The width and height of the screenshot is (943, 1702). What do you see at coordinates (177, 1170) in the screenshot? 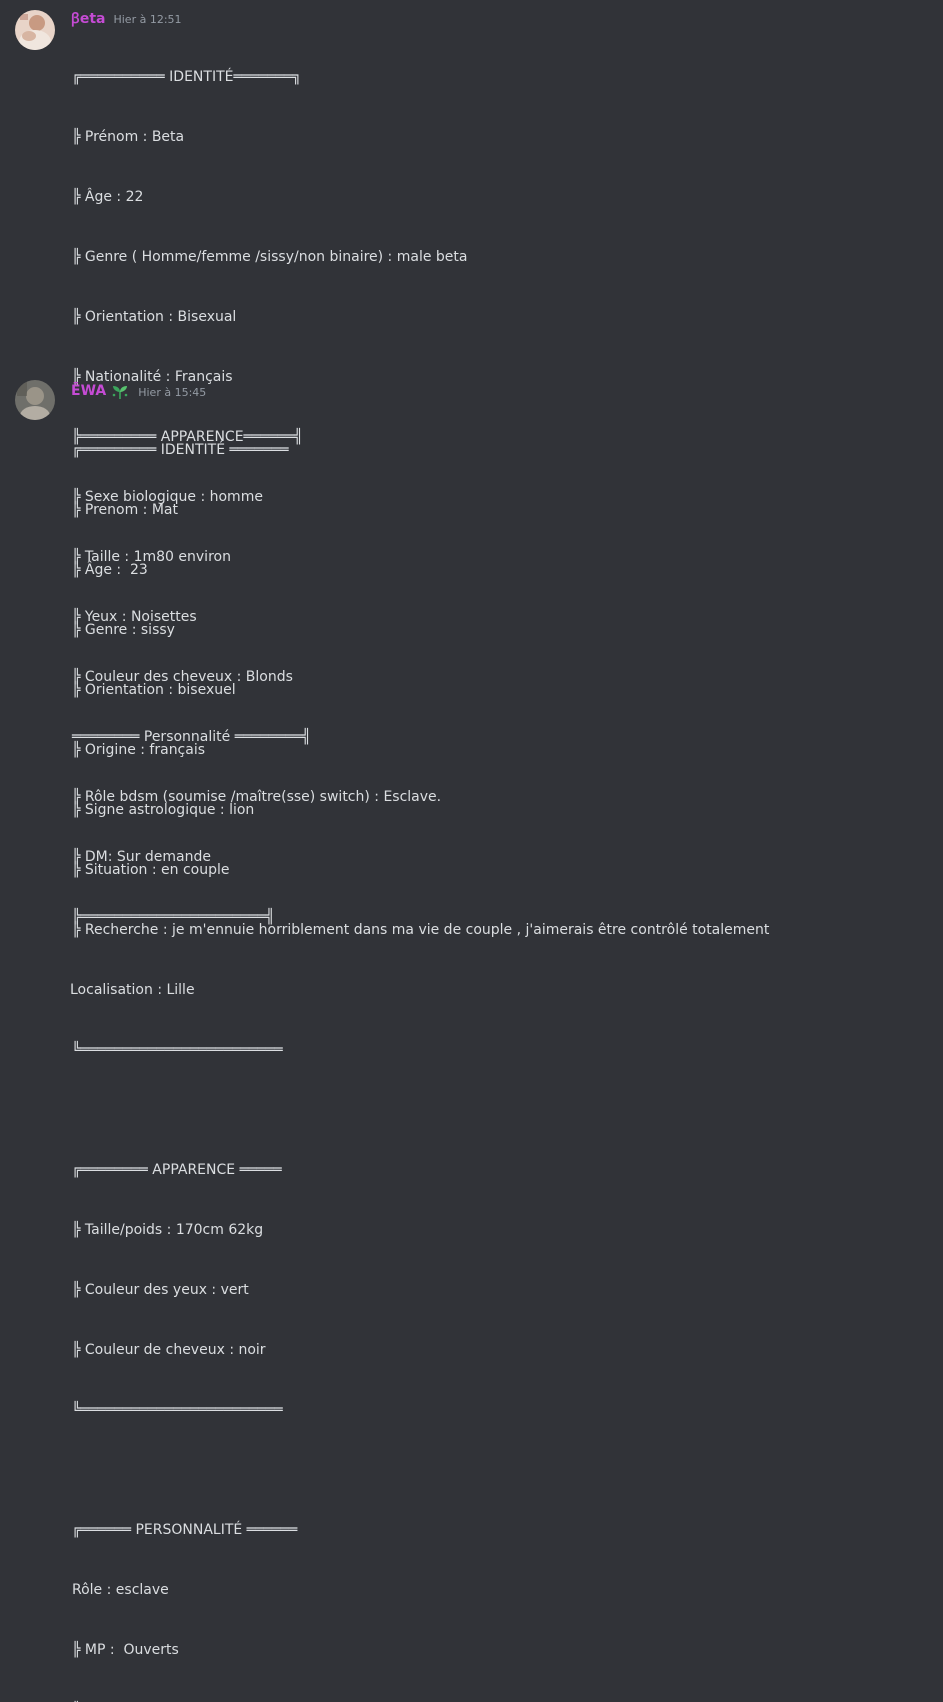
I see `message-line: ╔════════ APPARENCE ═════` at bounding box center [177, 1170].